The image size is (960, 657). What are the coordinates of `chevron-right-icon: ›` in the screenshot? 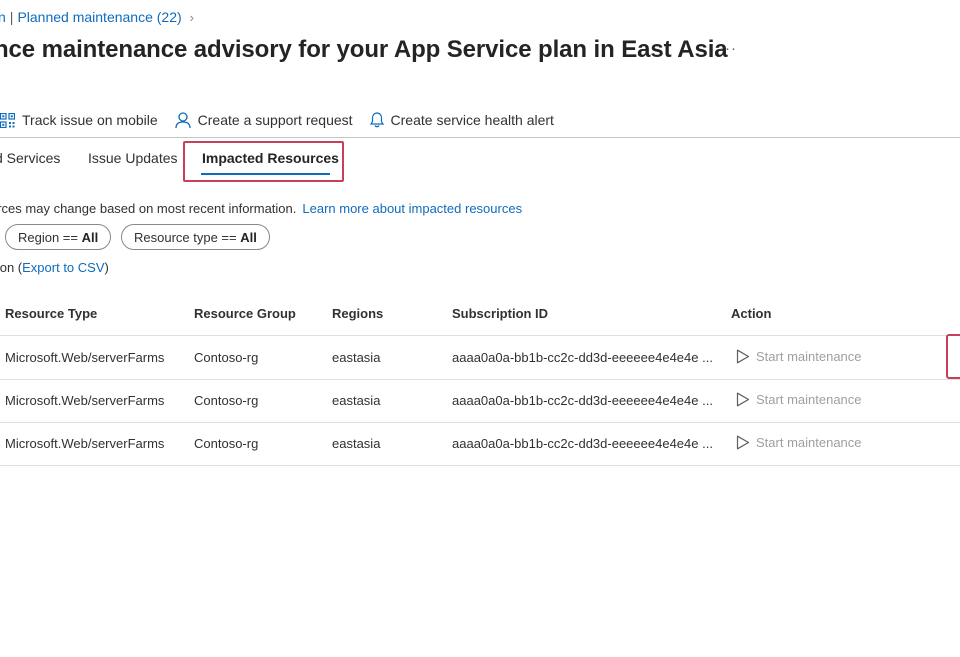 It's located at (192, 17).